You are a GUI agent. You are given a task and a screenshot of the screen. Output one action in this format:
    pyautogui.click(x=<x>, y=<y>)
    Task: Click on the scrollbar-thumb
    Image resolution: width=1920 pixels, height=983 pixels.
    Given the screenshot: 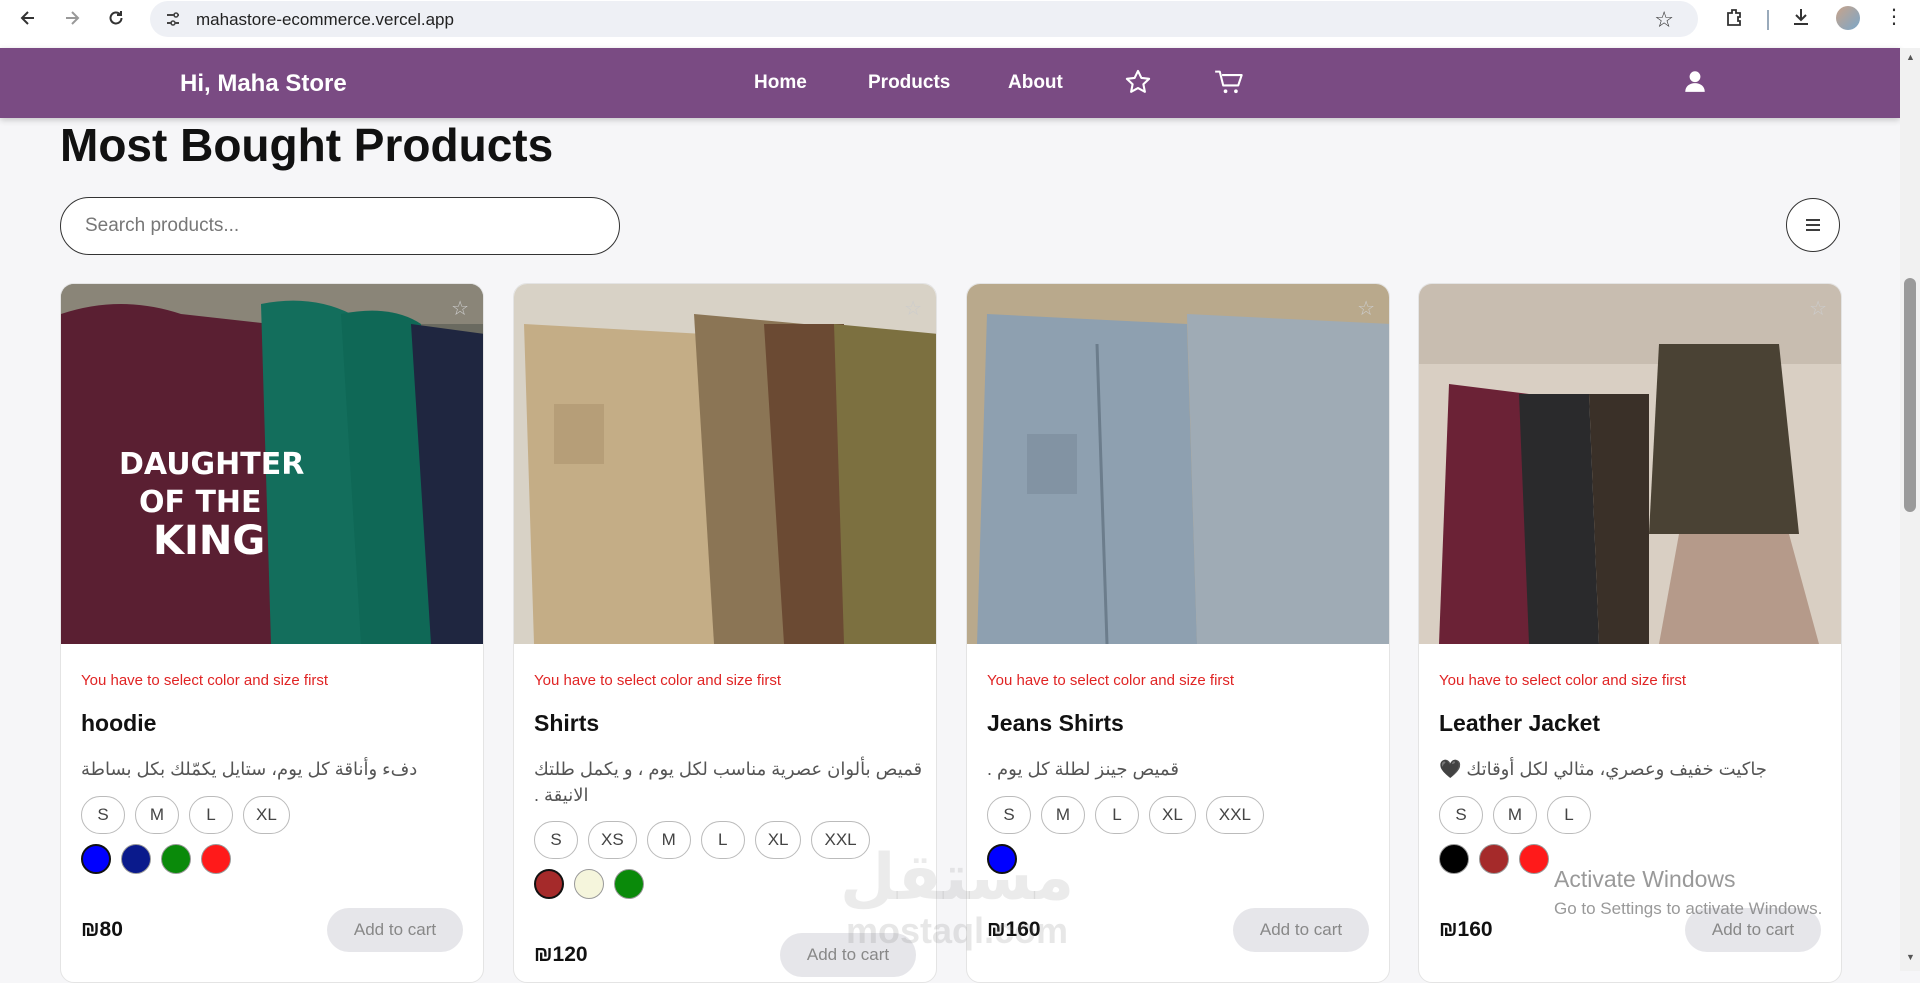 What is the action you would take?
    pyautogui.click(x=1910, y=395)
    